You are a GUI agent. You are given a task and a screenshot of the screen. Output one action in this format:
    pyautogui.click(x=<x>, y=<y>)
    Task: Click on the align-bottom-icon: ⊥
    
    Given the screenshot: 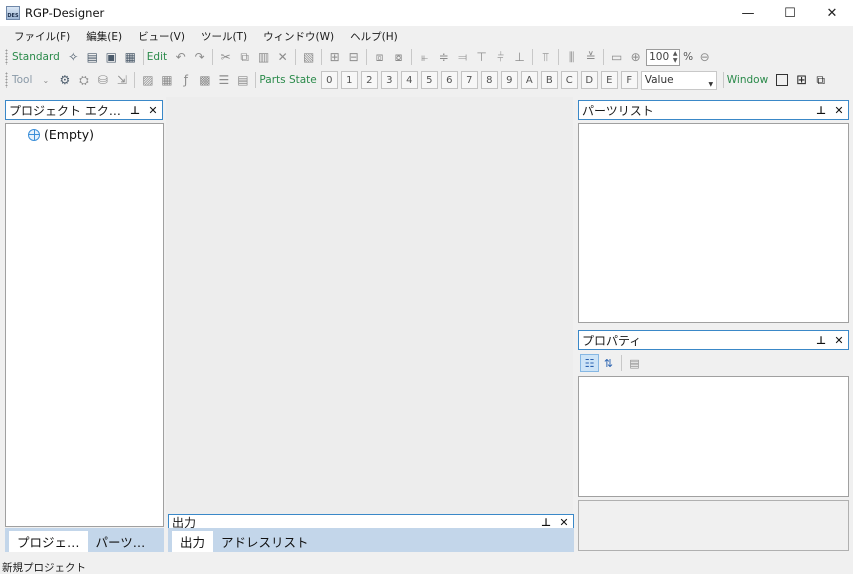 What is the action you would take?
    pyautogui.click(x=520, y=57)
    